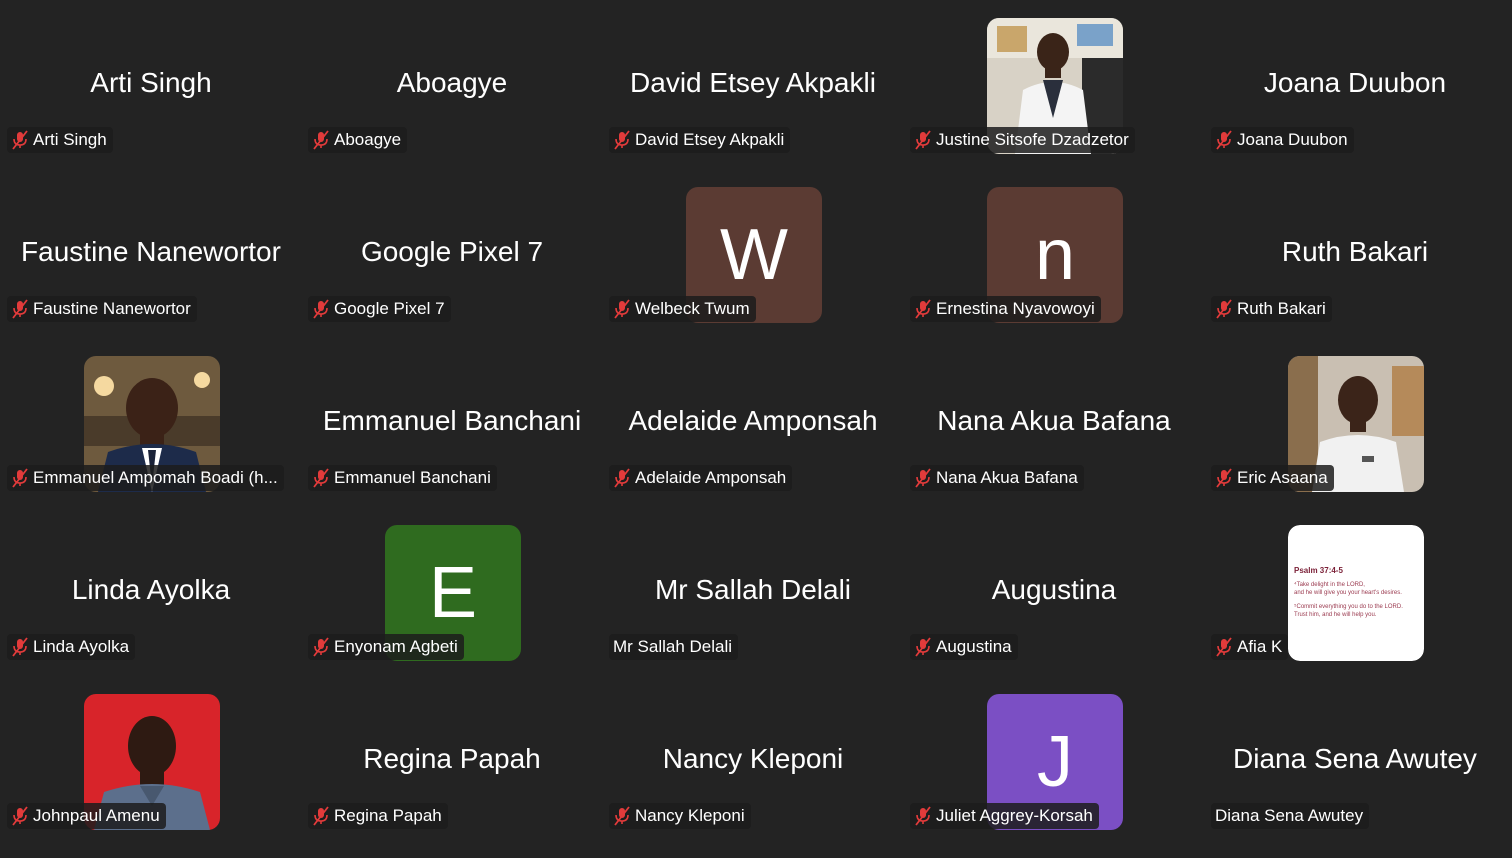 The image size is (1512, 858). I want to click on participant-display-name: Nancy Kleponi, so click(753, 758).